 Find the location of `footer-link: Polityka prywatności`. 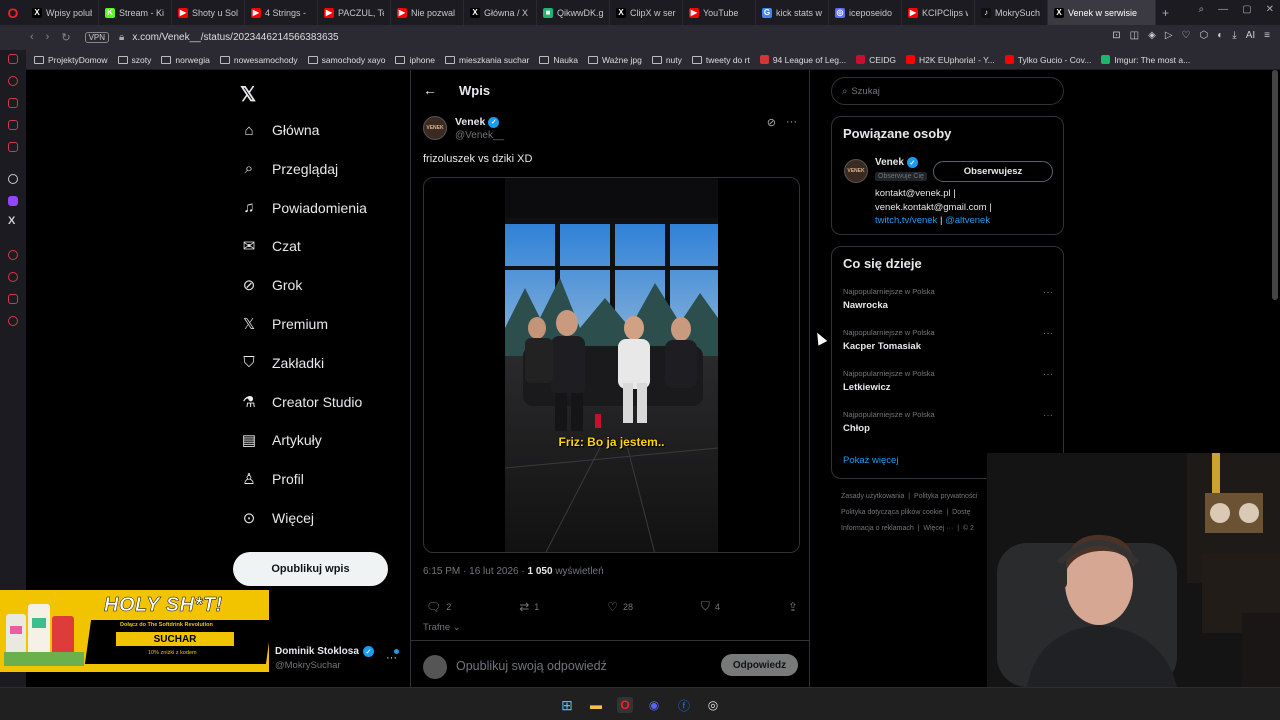

footer-link: Polityka prywatności is located at coordinates (945, 496).